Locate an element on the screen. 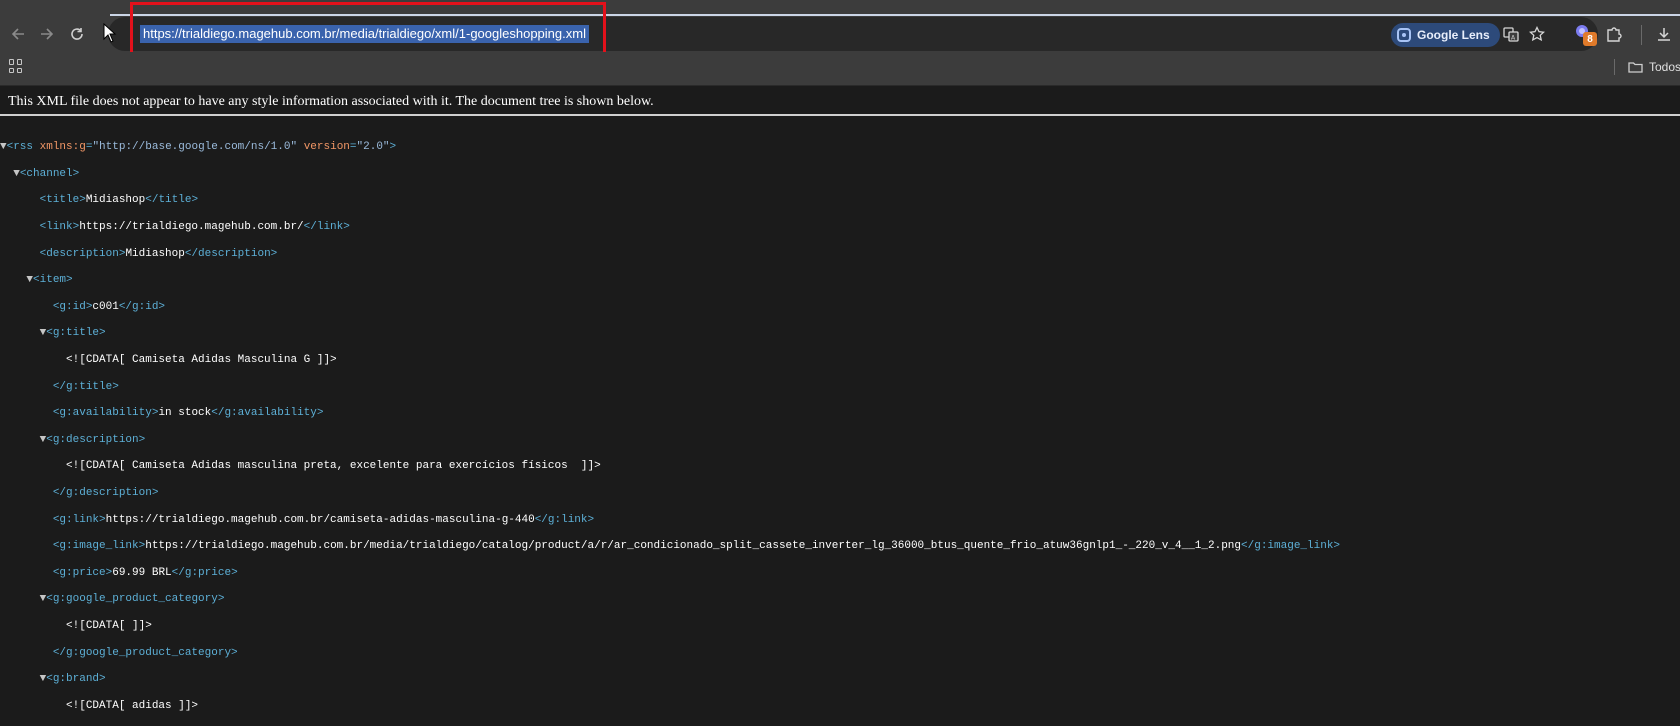 The width and height of the screenshot is (1680, 726). back-button is located at coordinates (18, 34).